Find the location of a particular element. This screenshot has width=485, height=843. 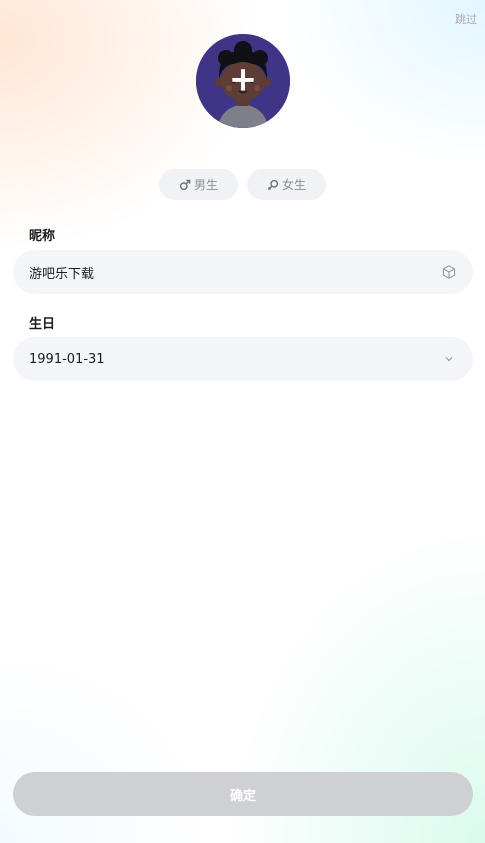

confirm-button: 确定 is located at coordinates (243, 794).